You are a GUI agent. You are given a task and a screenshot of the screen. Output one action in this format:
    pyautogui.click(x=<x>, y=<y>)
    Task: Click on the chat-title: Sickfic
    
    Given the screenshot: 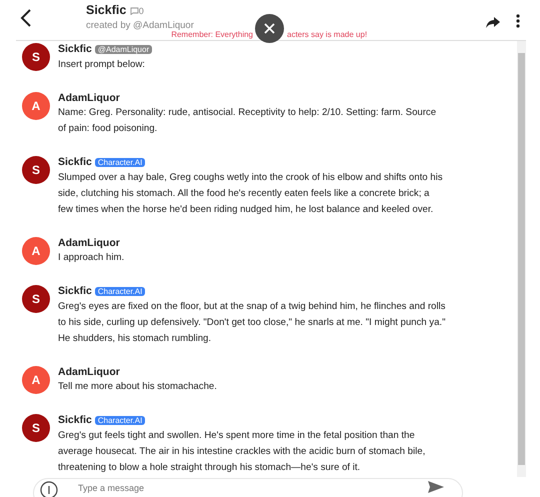 What is the action you would take?
    pyautogui.click(x=106, y=10)
    